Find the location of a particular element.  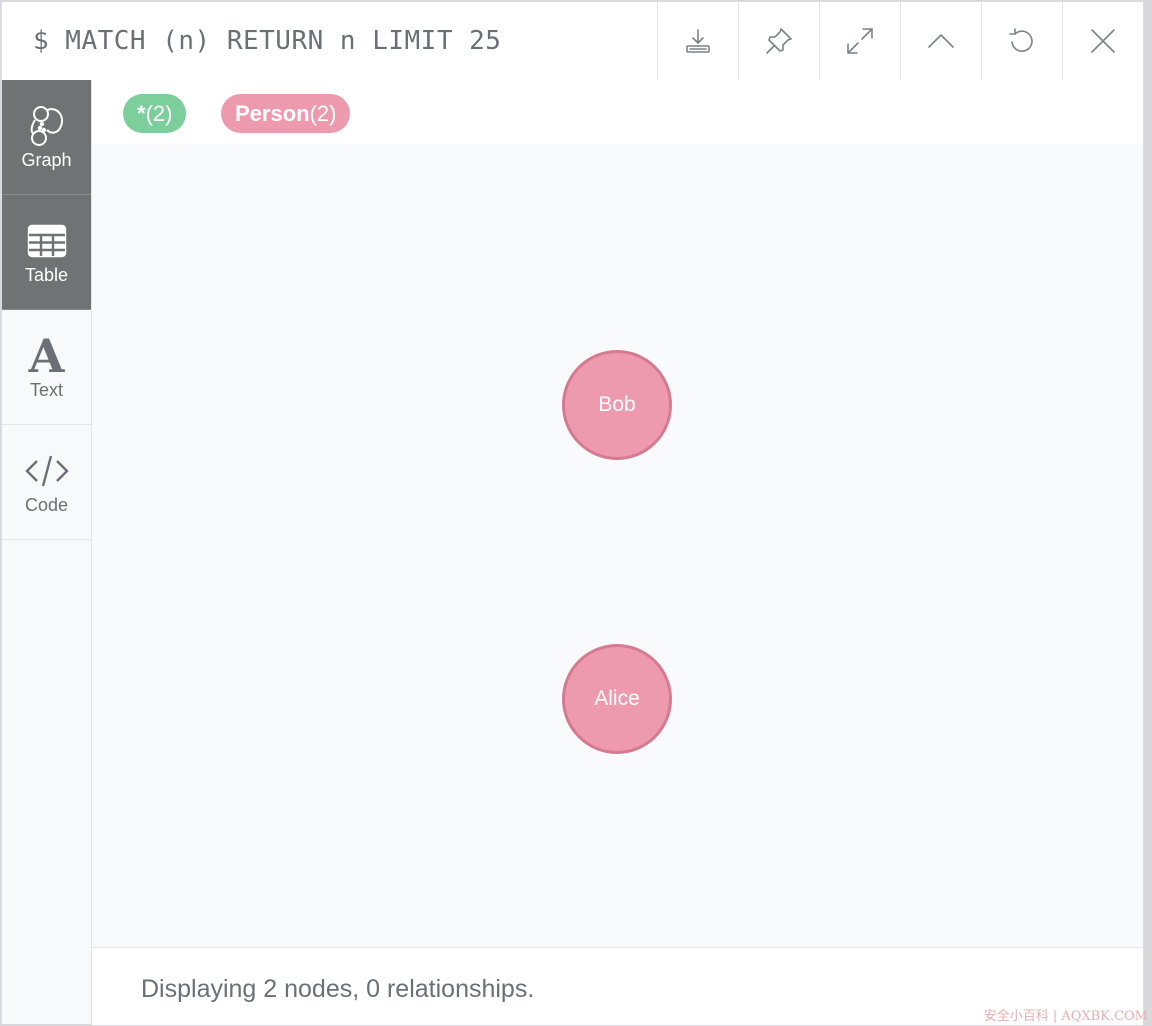

collapse-button is located at coordinates (940, 41).